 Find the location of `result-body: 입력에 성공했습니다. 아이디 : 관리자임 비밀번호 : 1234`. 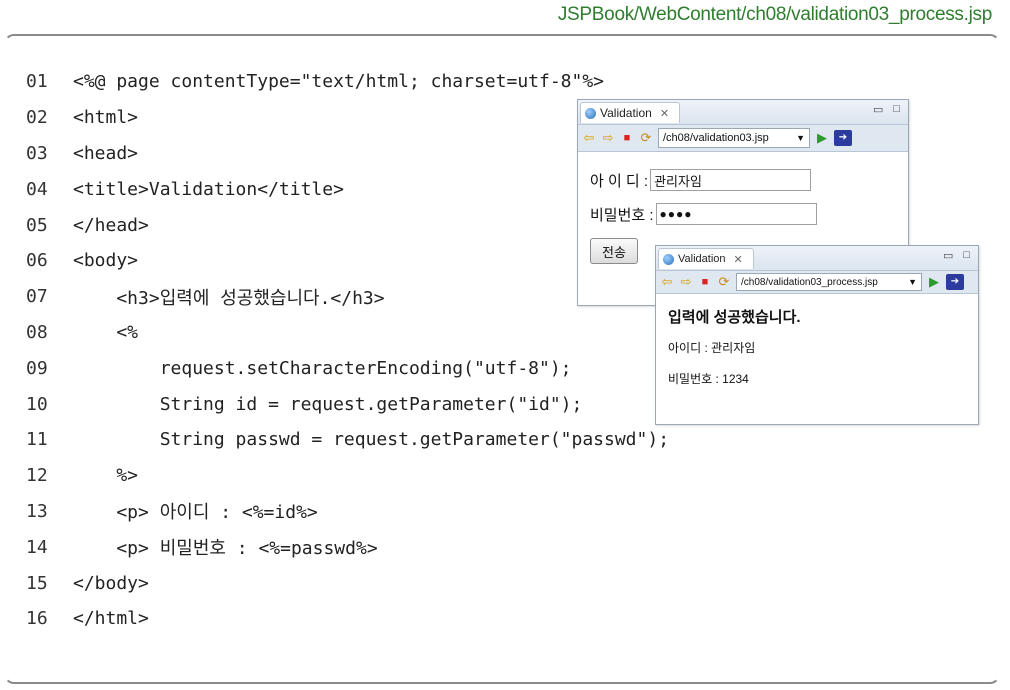

result-body: 입력에 성공했습니다. 아이디 : 관리자임 비밀번호 : 1234 is located at coordinates (817, 352).